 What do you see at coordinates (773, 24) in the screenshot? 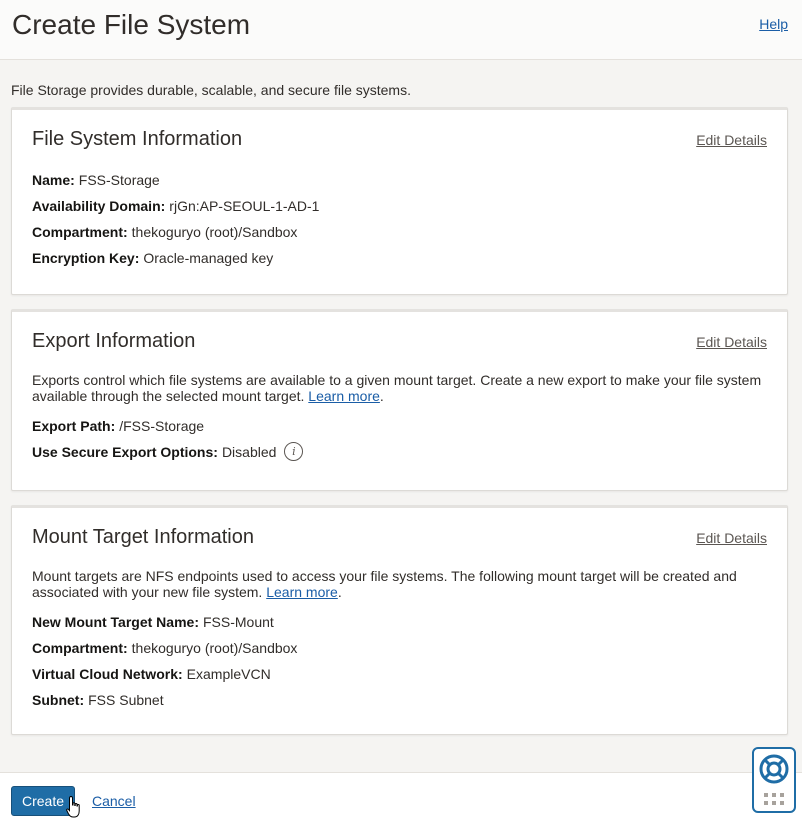
I see `help-link: Help` at bounding box center [773, 24].